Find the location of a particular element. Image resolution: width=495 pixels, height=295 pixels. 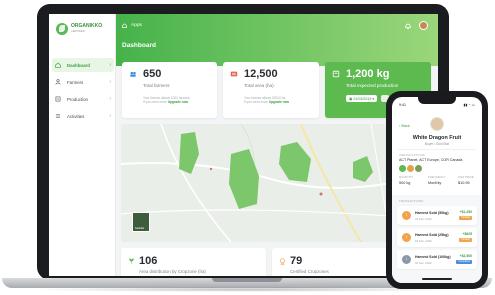

stat-label: Total area (ha) is located at coordinates (259, 85).